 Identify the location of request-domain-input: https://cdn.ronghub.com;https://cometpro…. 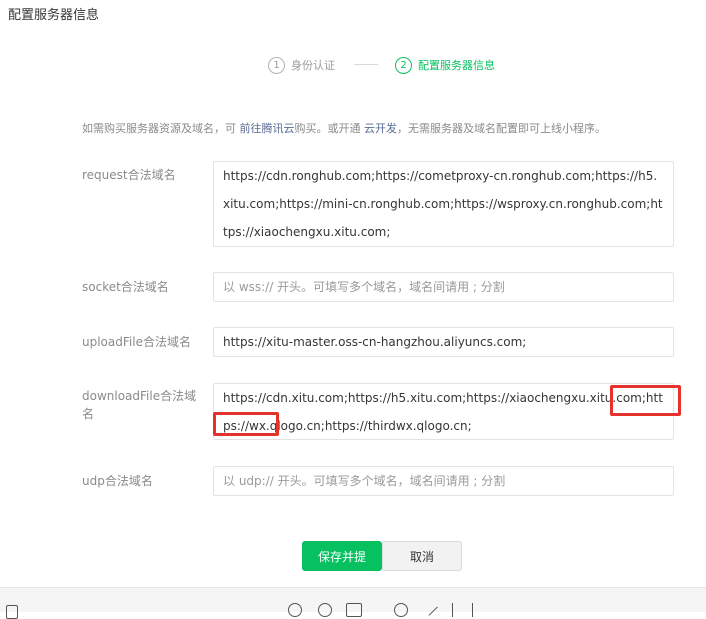
(443, 204).